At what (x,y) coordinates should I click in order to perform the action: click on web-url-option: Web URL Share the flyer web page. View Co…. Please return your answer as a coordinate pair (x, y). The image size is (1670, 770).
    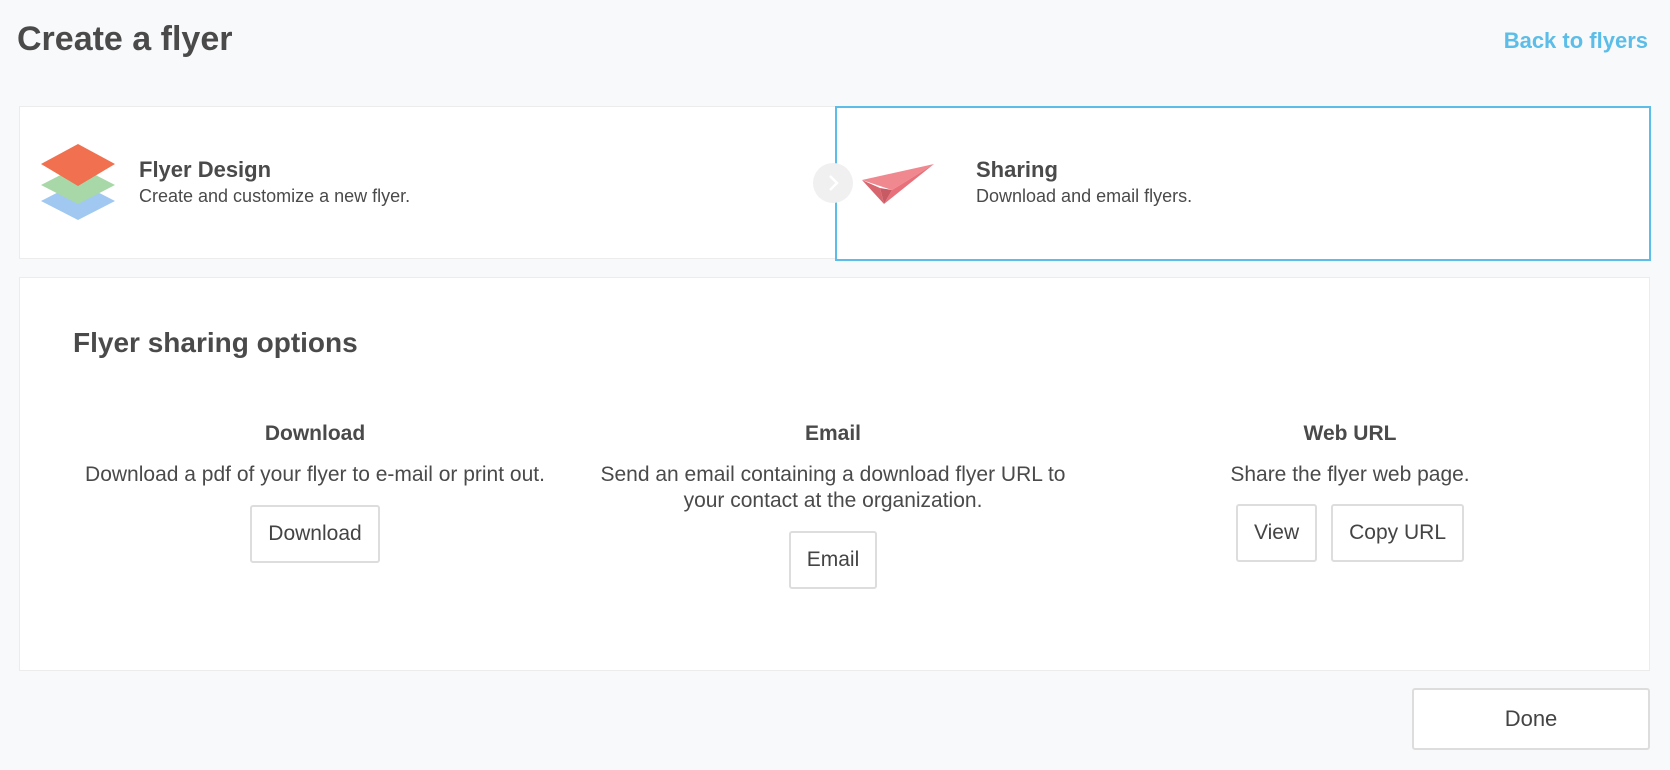
    Looking at the image, I should click on (1350, 490).